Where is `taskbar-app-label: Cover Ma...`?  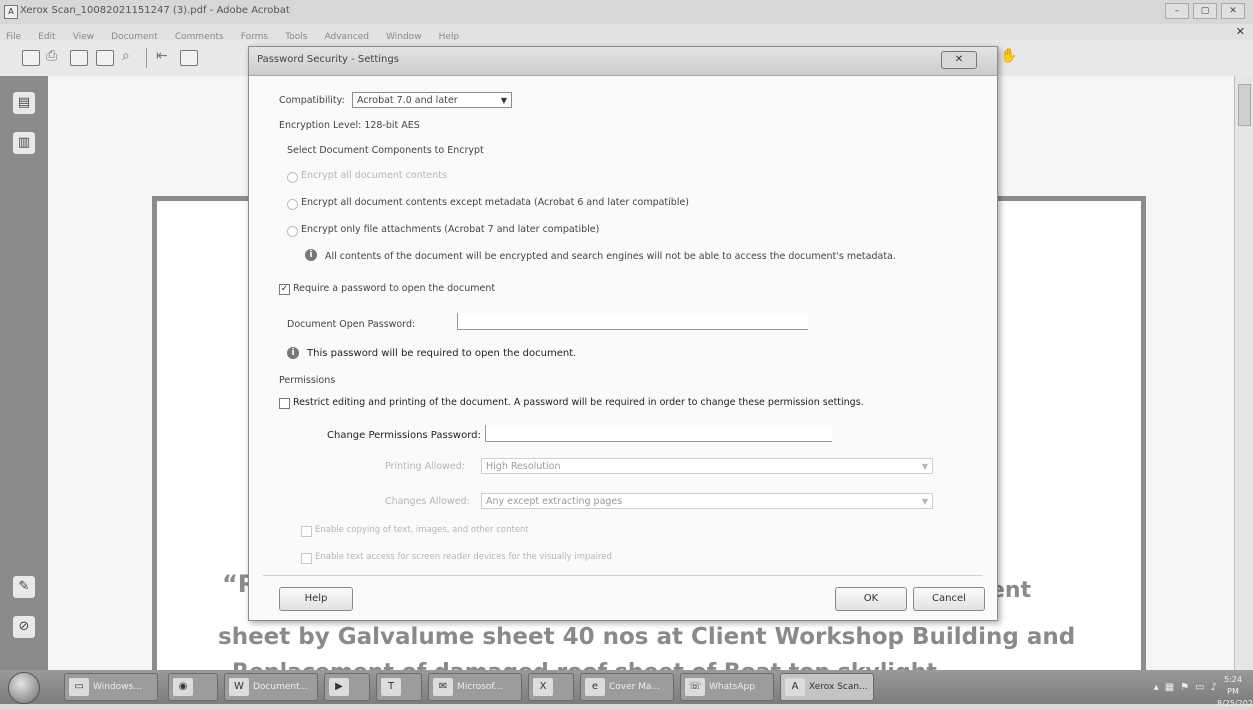
taskbar-app-label: Cover Ma... is located at coordinates (635, 687).